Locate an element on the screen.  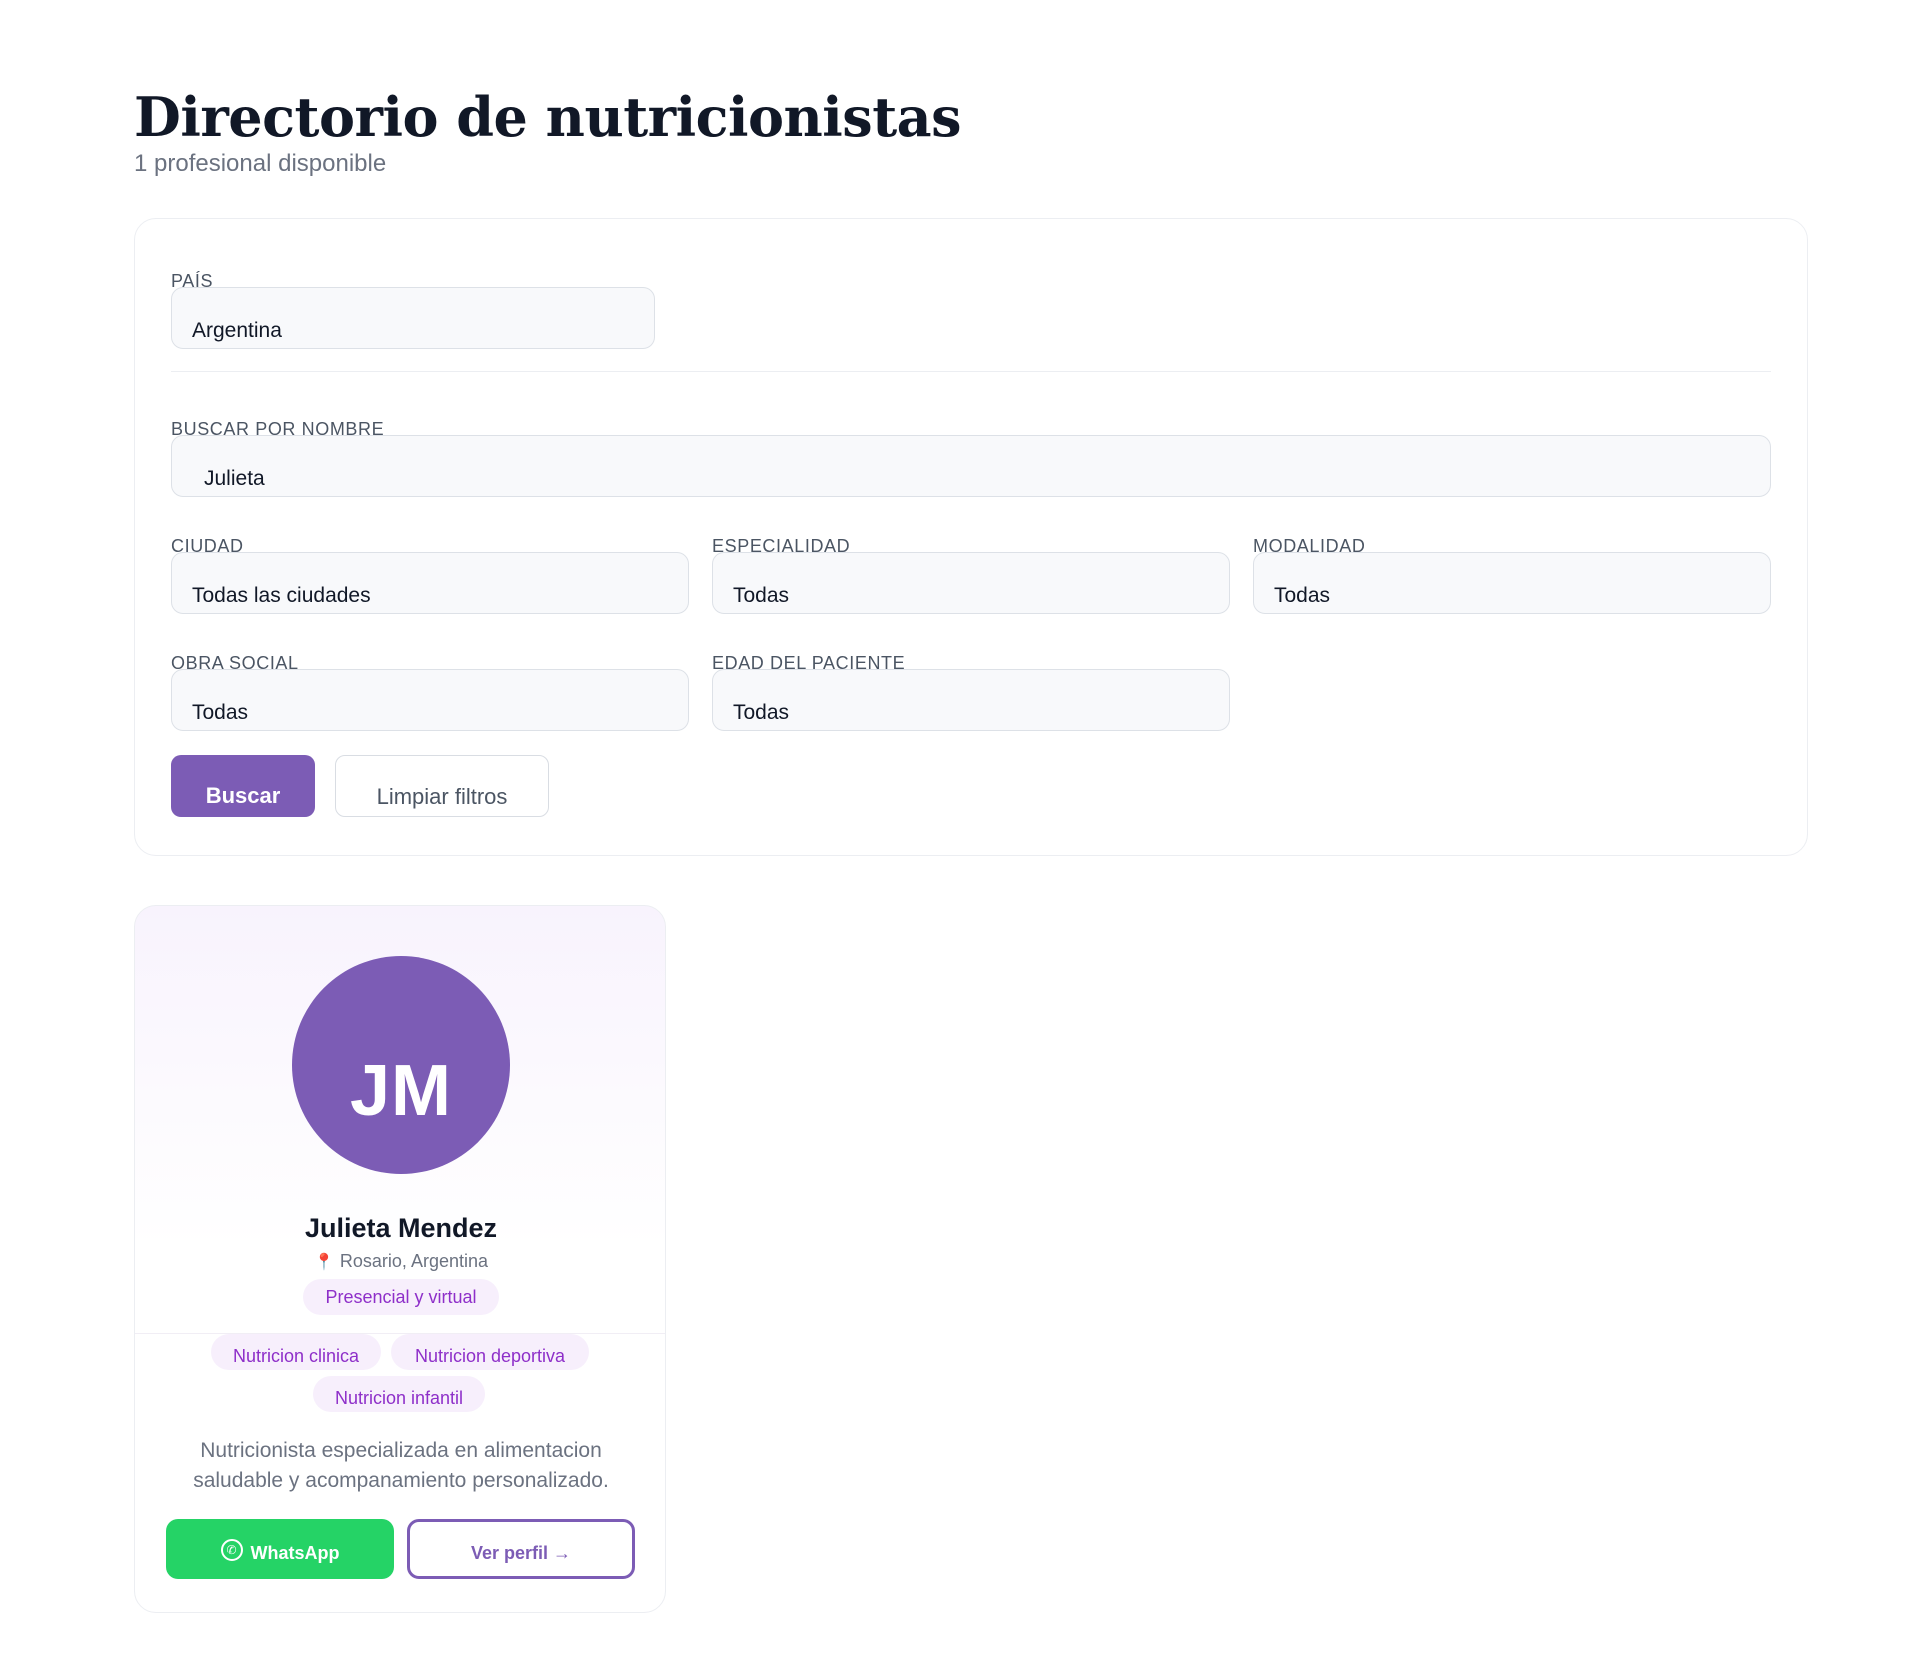
specialty-tag: Nutricion infantil is located at coordinates (399, 1394).